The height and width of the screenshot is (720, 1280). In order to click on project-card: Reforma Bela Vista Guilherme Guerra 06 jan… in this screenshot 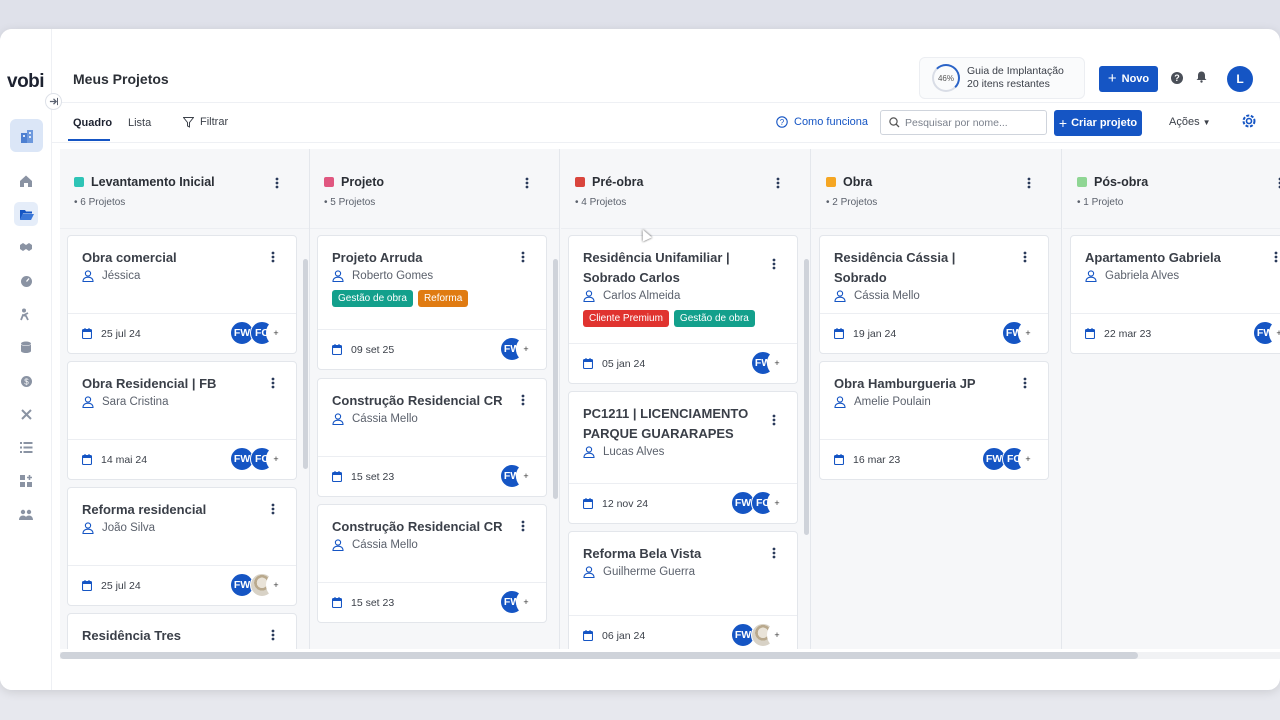, I will do `click(683, 590)`.